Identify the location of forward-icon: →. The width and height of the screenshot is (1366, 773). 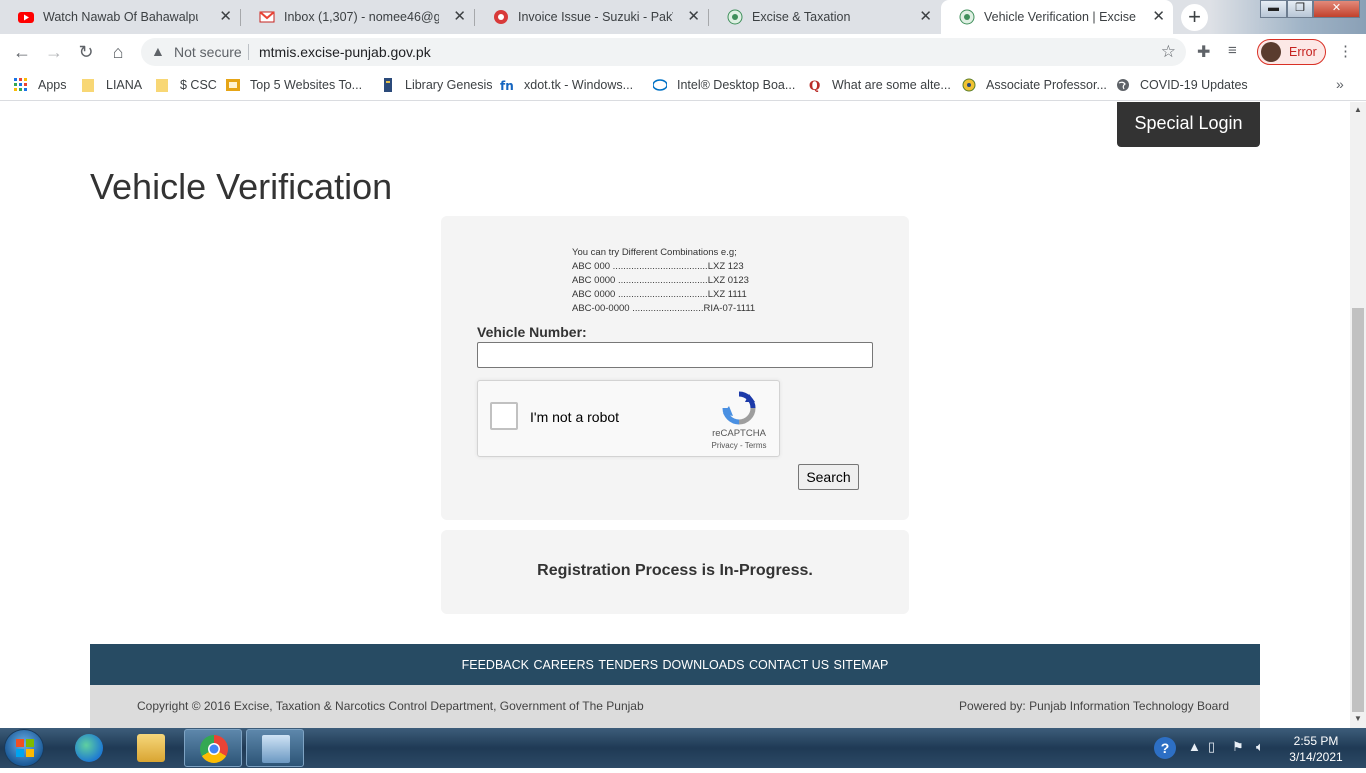
(54, 52).